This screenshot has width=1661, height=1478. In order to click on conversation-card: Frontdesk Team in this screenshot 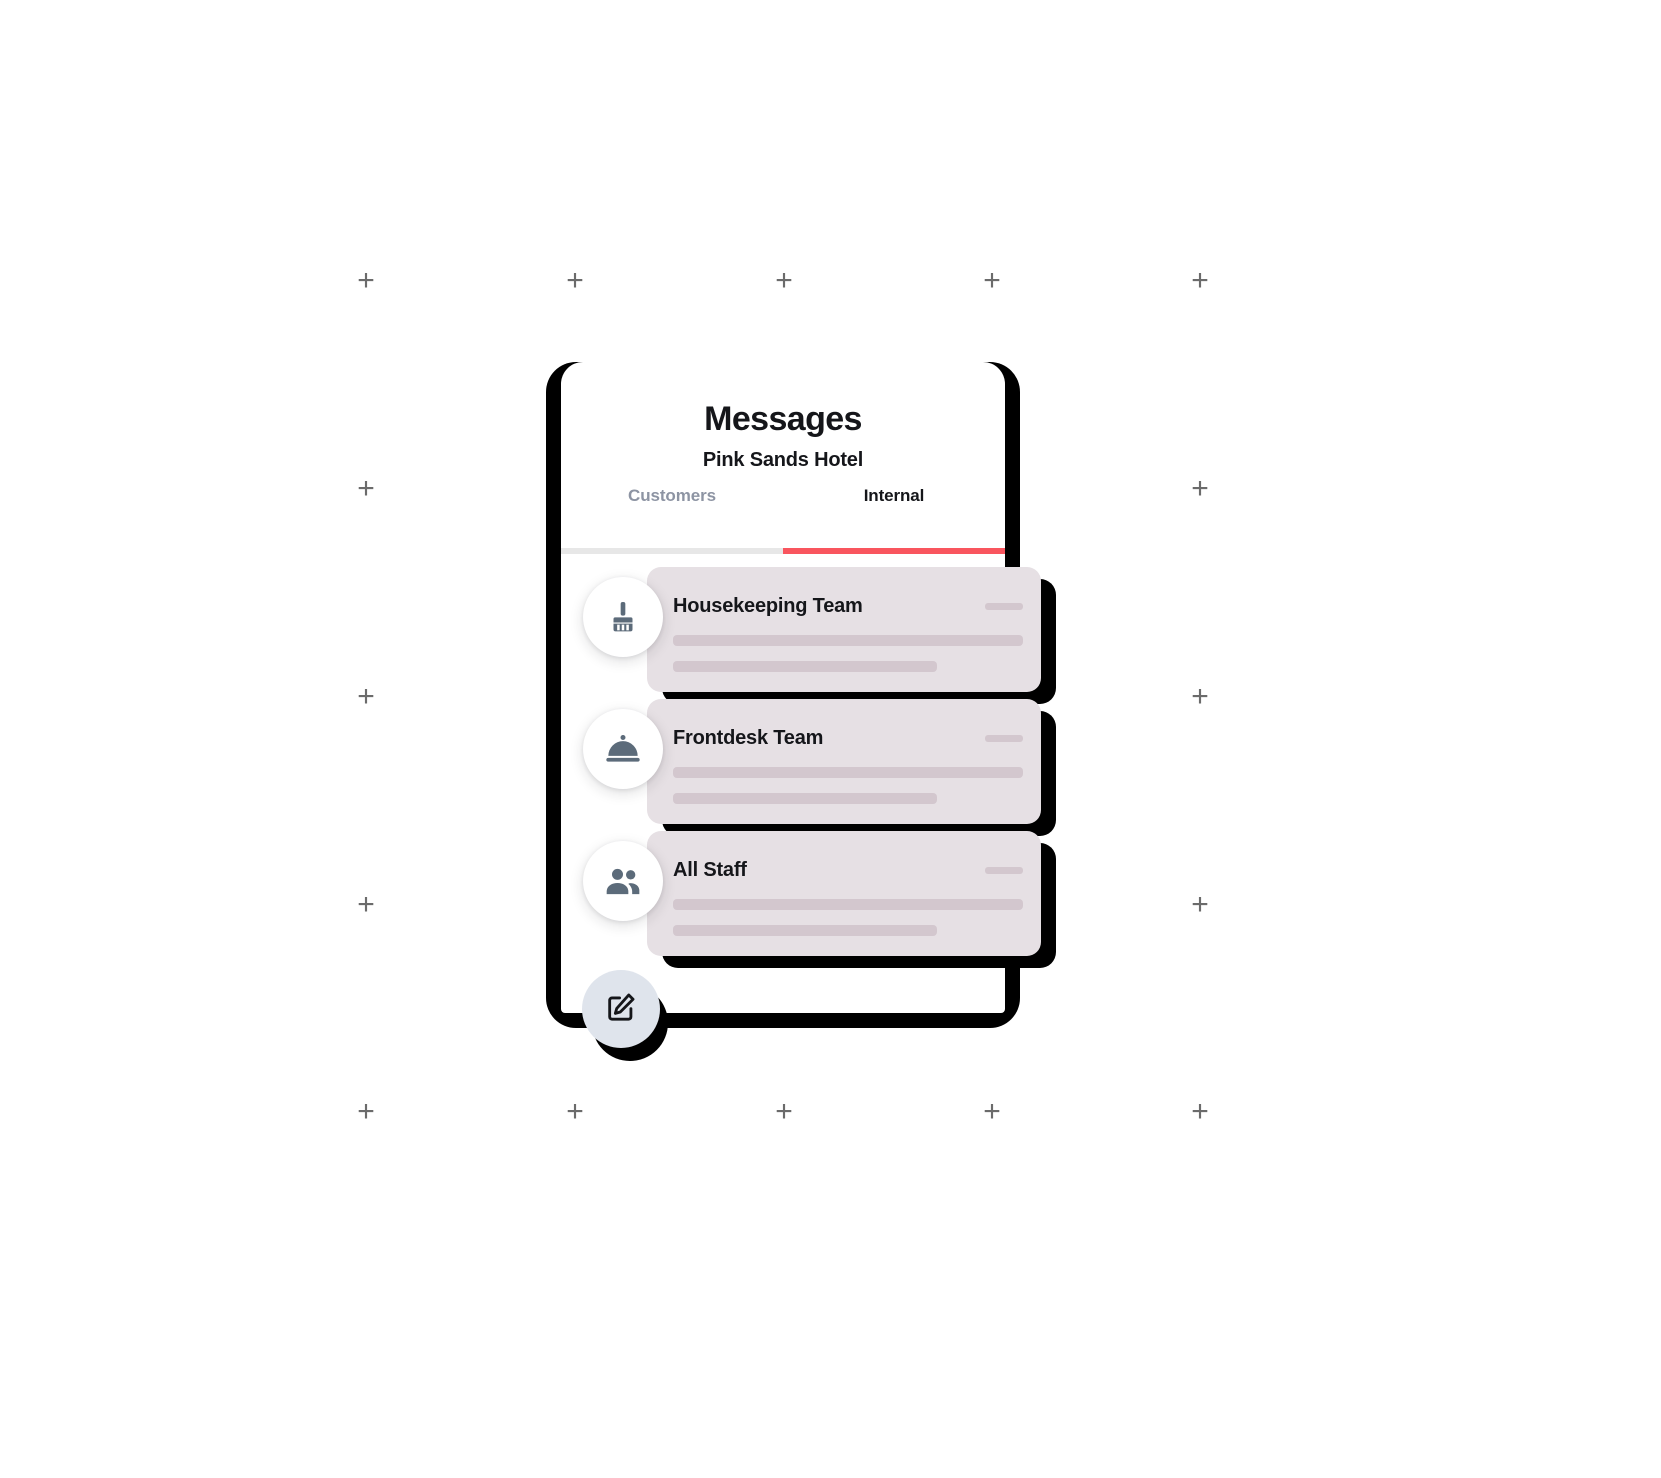, I will do `click(844, 761)`.